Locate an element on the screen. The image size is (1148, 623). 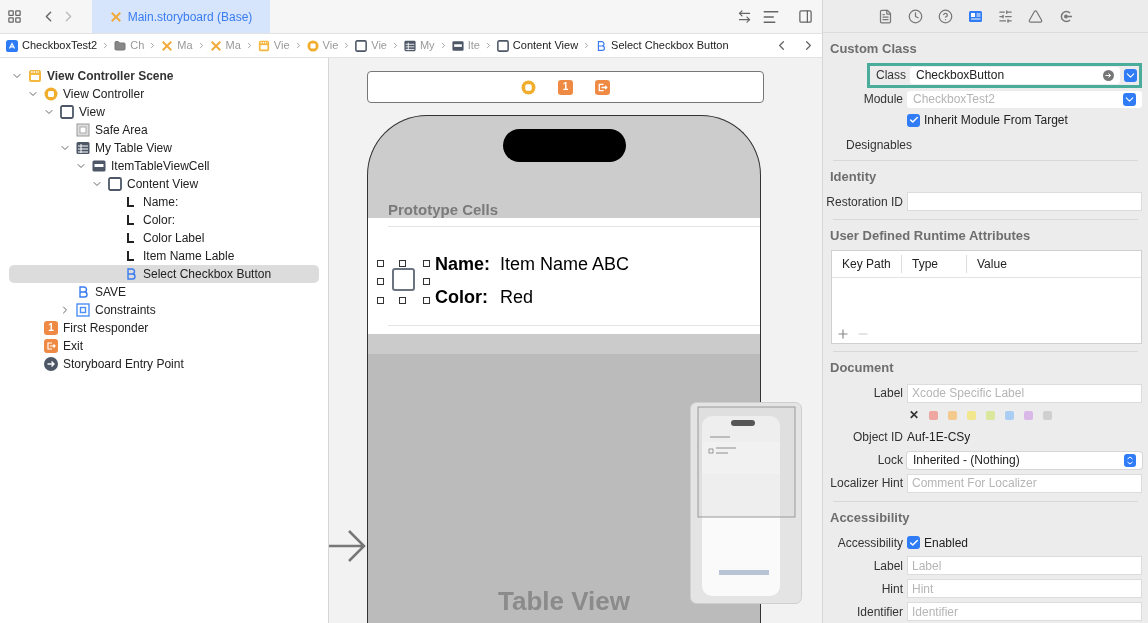
color-value: Red is located at coordinates (517, 297).